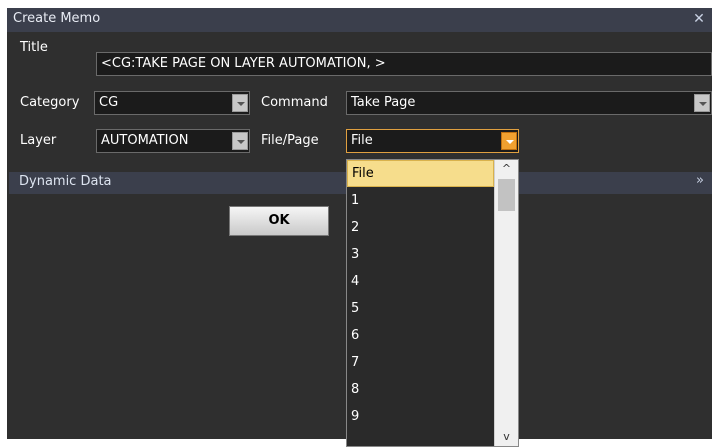  I want to click on dropdown-option: 2, so click(420, 227).